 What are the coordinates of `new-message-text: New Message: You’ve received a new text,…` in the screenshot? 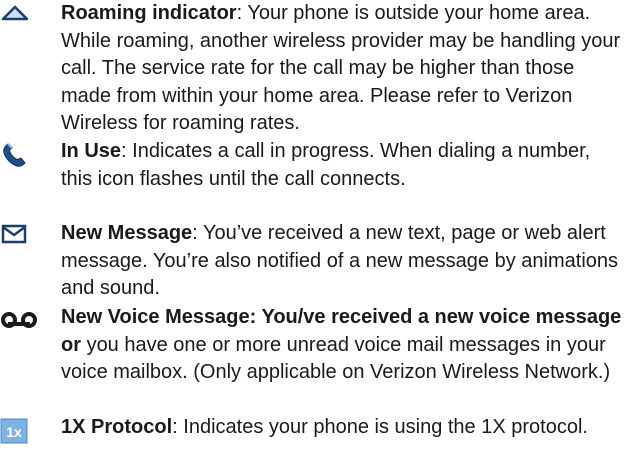 It's located at (340, 260).